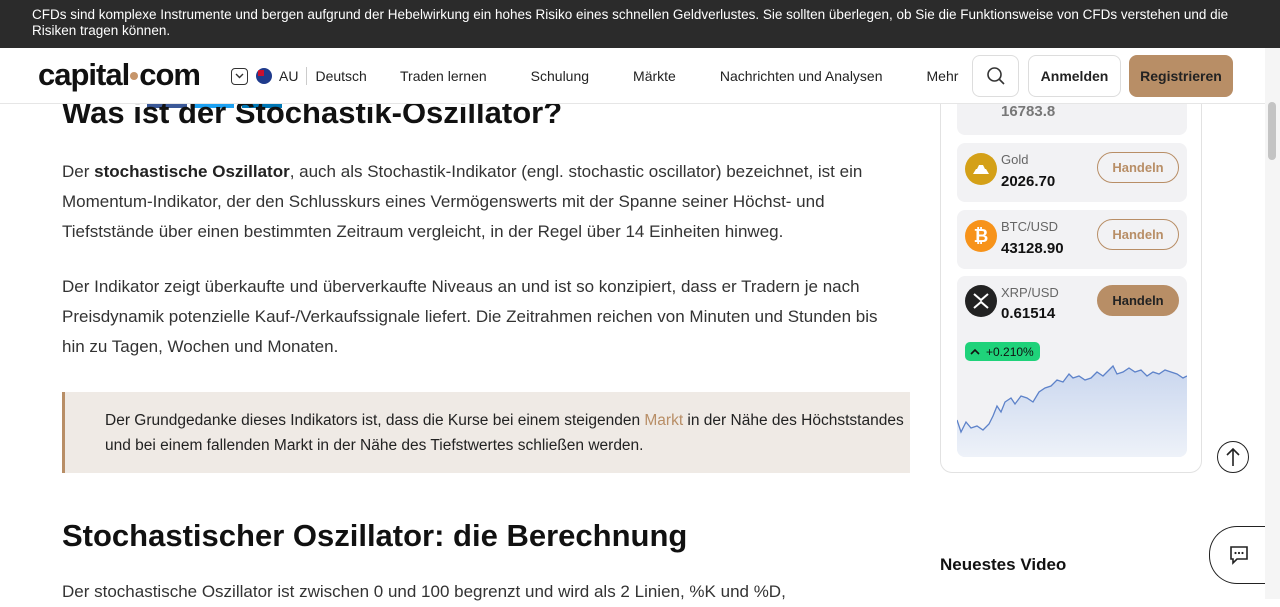 Image resolution: width=1280 pixels, height=607 pixels. I want to click on trade-button-btc: Handeln, so click(1138, 234).